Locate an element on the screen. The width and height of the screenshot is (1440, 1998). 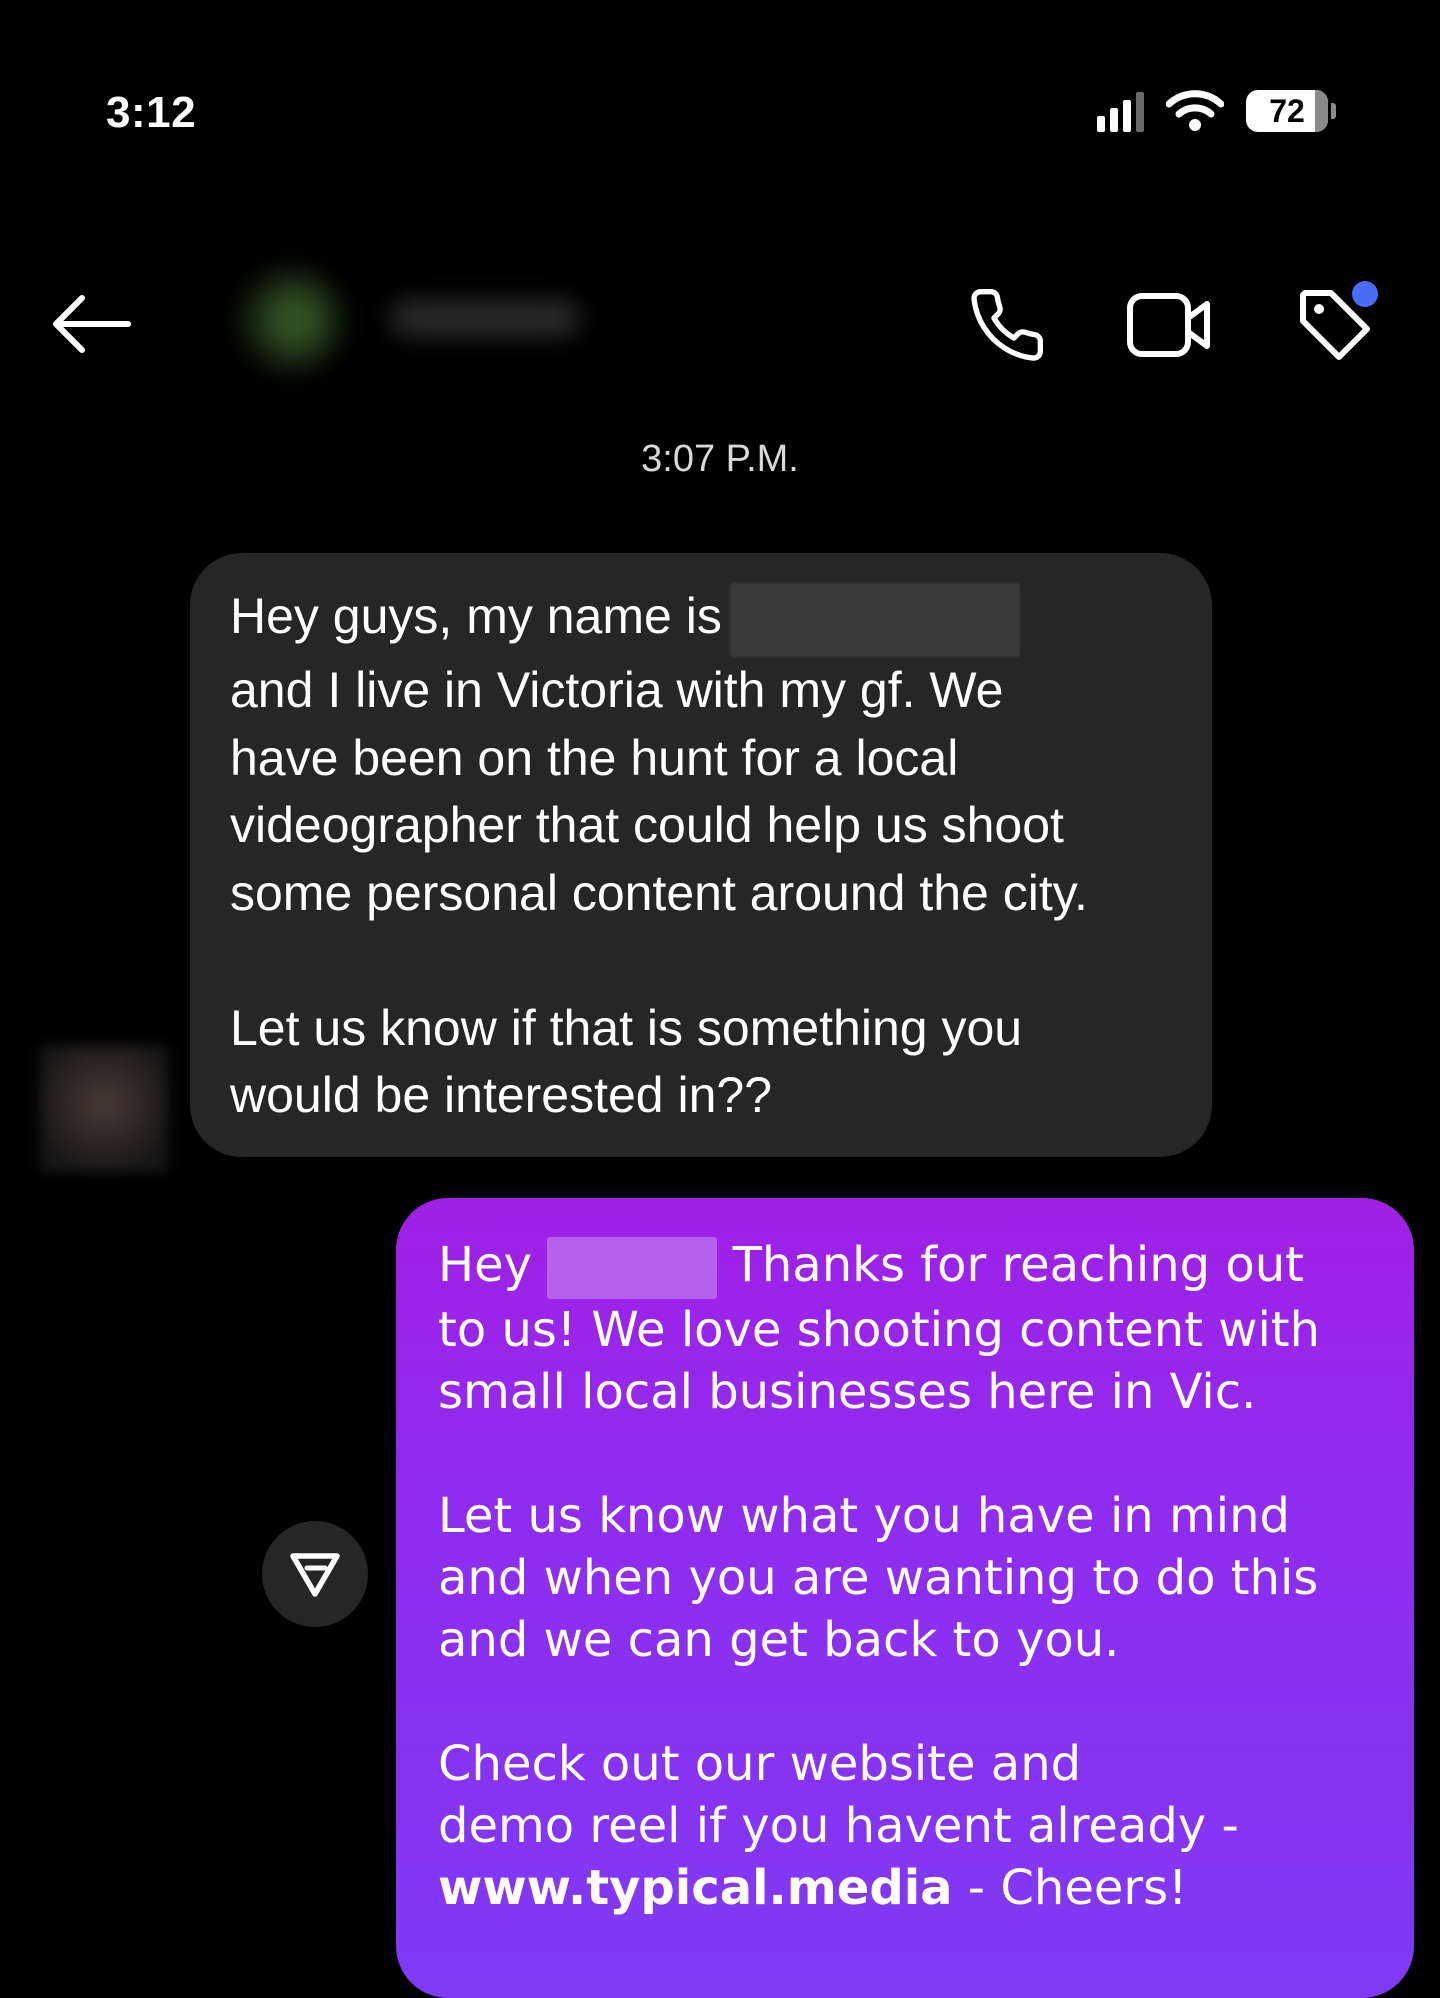
status-time: 3:12 is located at coordinates (151, 112).